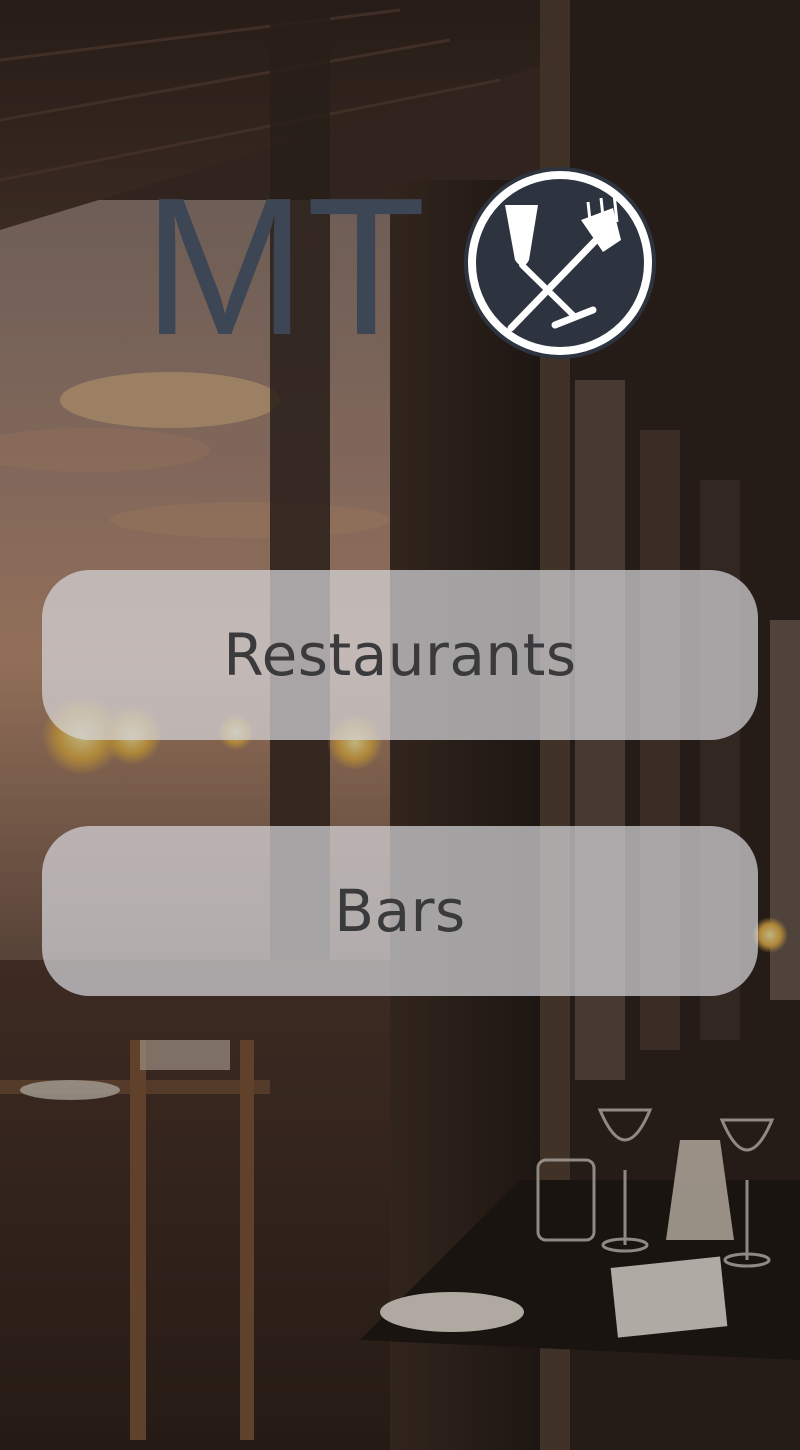  Describe the element at coordinates (560, 263) in the screenshot. I see `glass-and-fork-in-circle-icon` at that location.